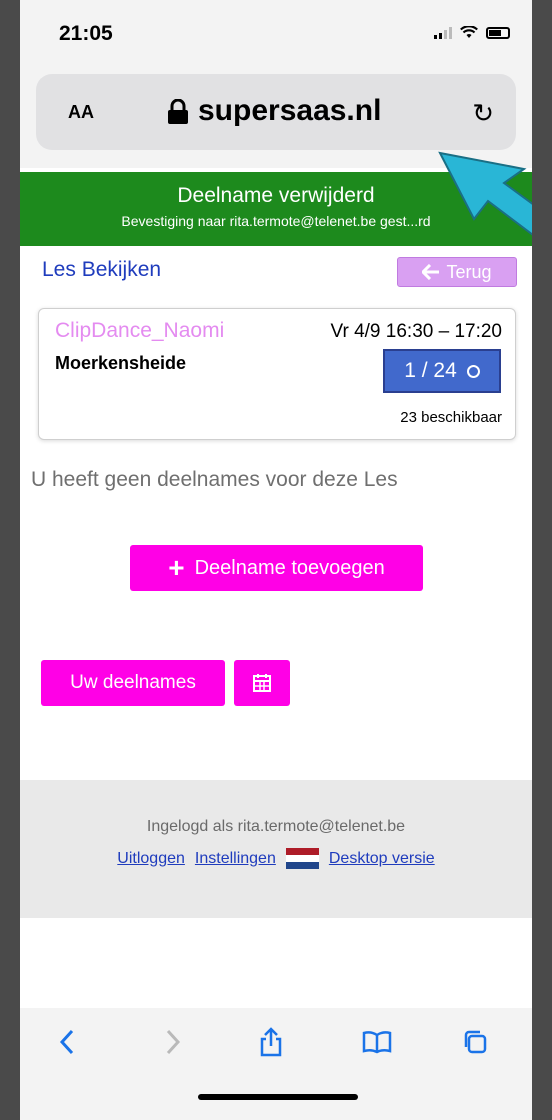  What do you see at coordinates (86, 33) in the screenshot?
I see `status-time: 21:05` at bounding box center [86, 33].